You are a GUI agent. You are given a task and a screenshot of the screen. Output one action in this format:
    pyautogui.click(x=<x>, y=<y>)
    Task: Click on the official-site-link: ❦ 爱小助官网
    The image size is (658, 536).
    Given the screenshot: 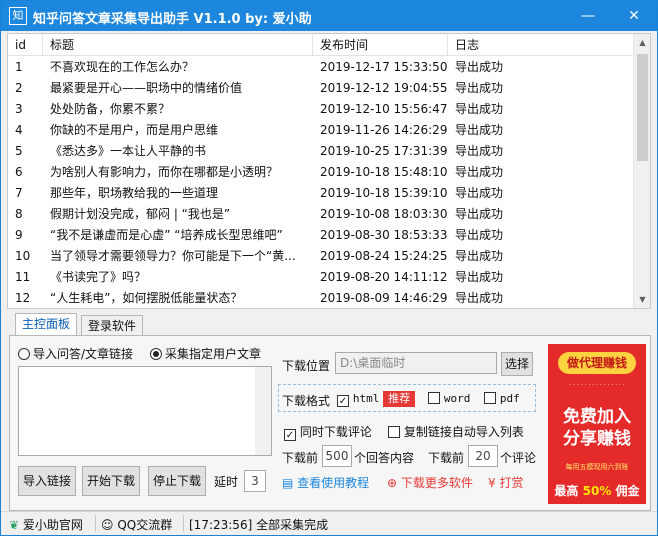 What is the action you would take?
    pyautogui.click(x=46, y=524)
    